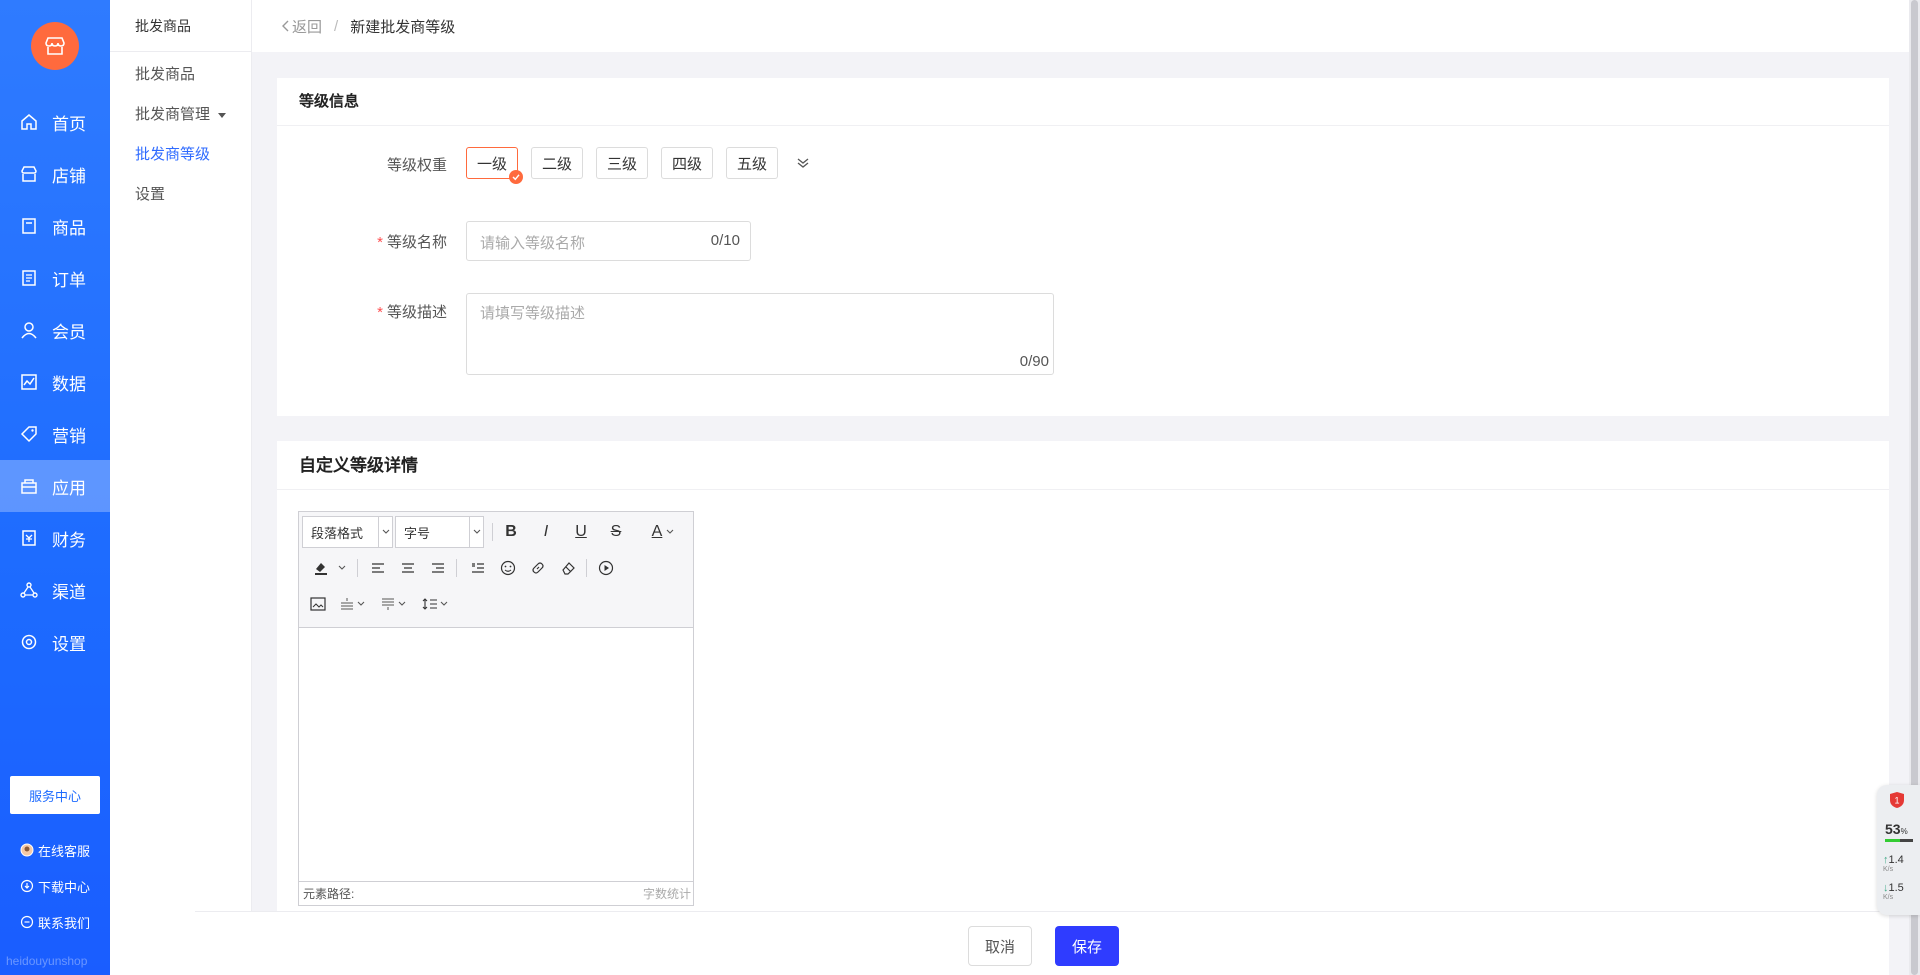 The height and width of the screenshot is (975, 1920). I want to click on nav-marketing: 营销, so click(55, 434).